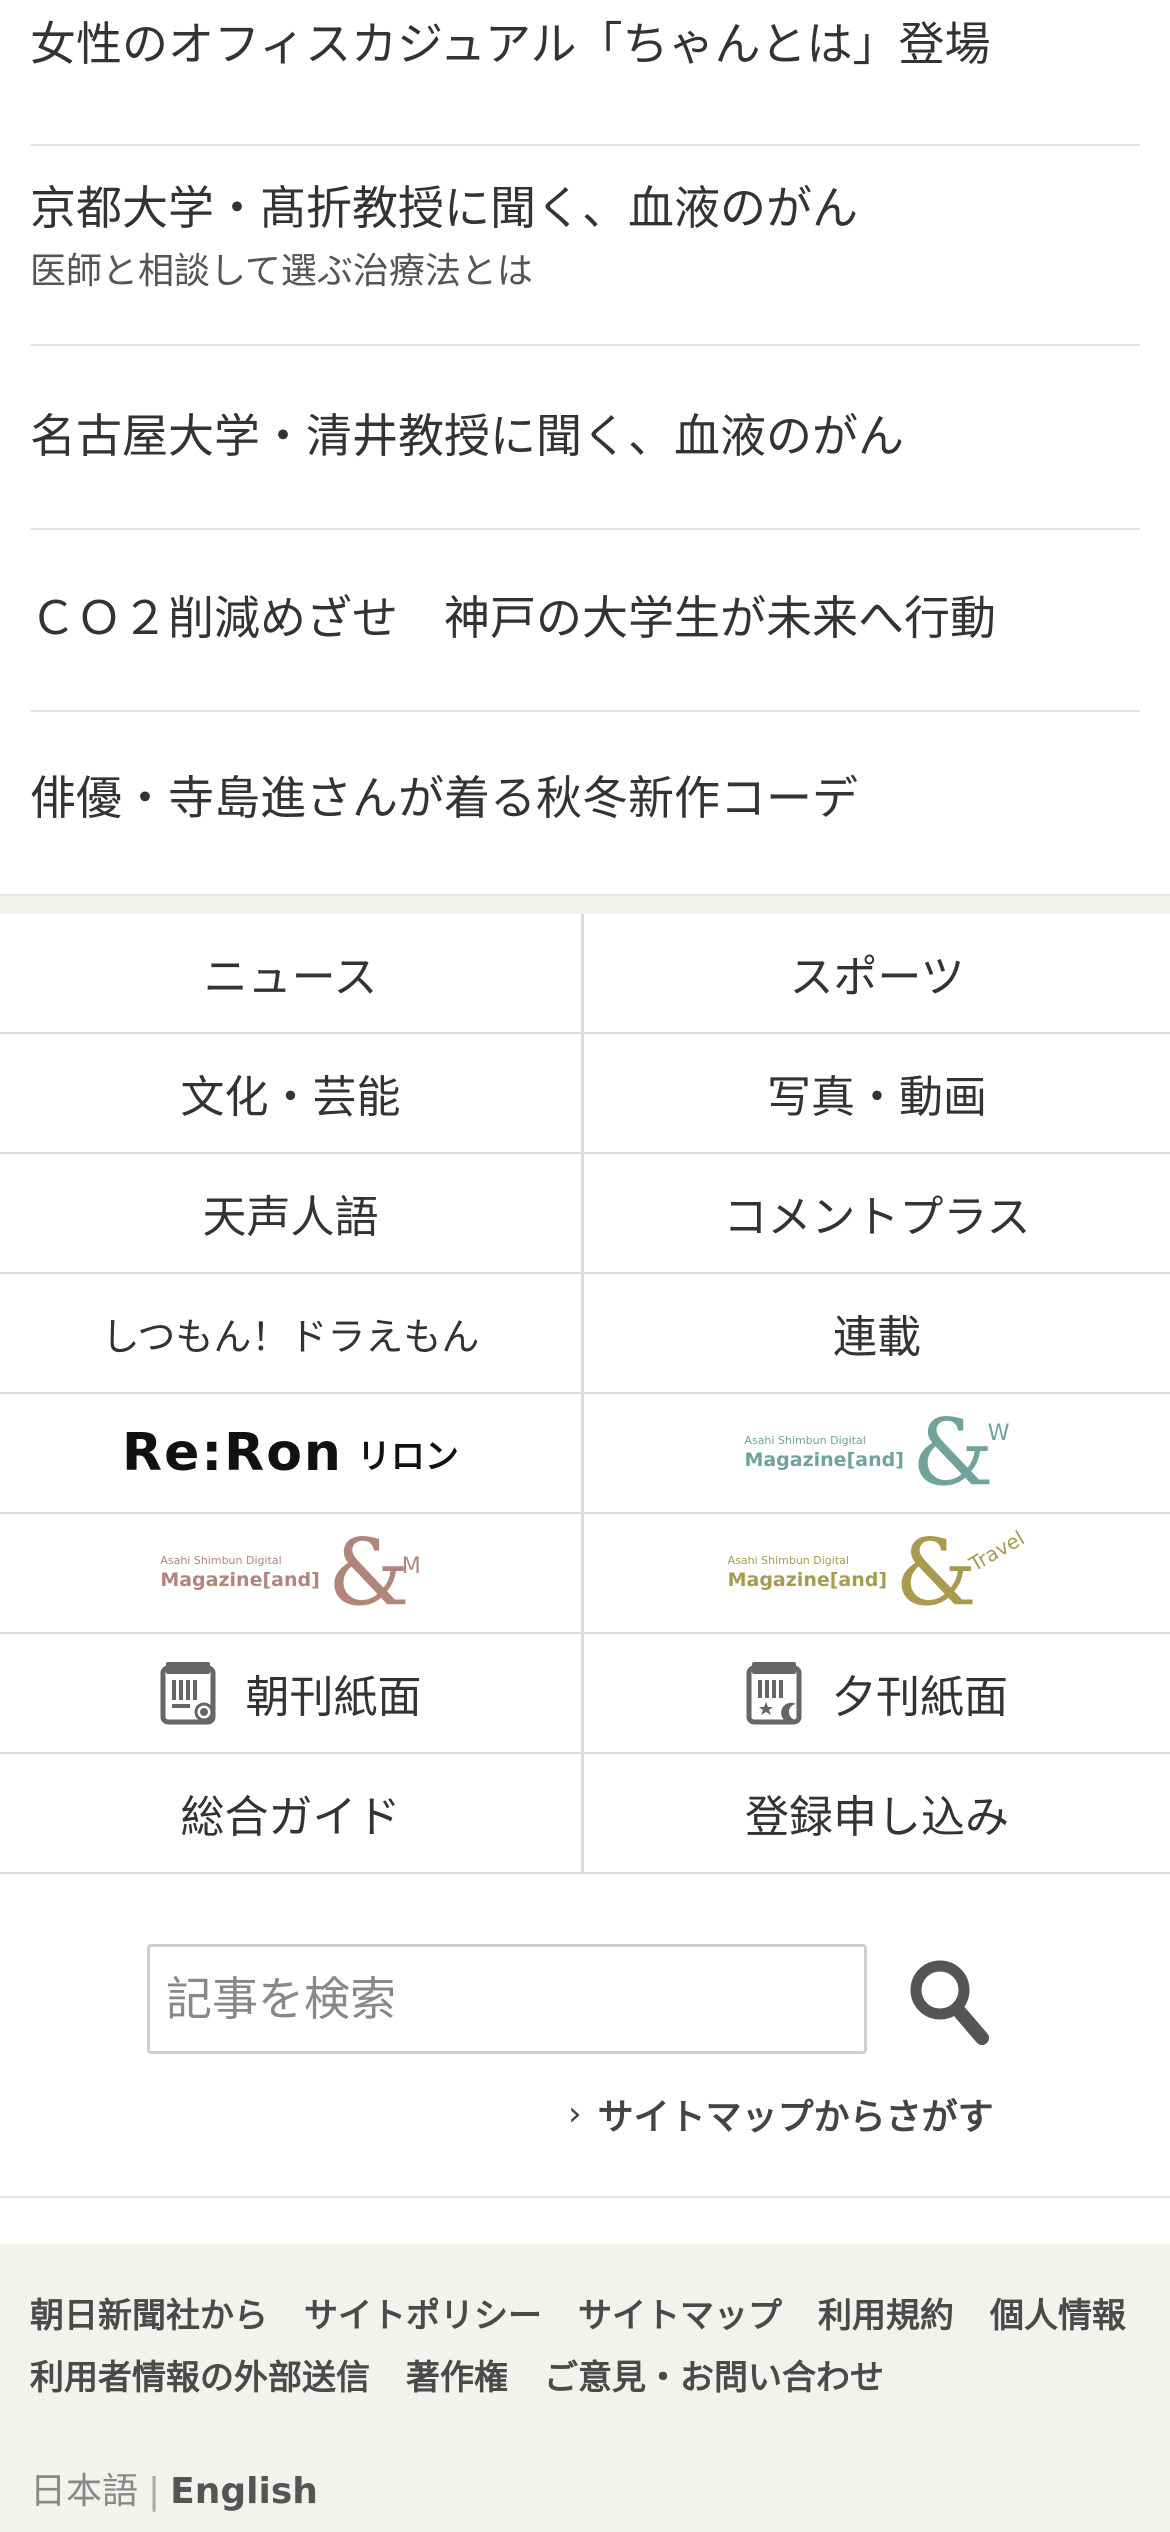 The width and height of the screenshot is (1170, 2532). Describe the element at coordinates (149, 2316) in the screenshot. I see `footer-link-asahi: 朝日新聞社から` at that location.